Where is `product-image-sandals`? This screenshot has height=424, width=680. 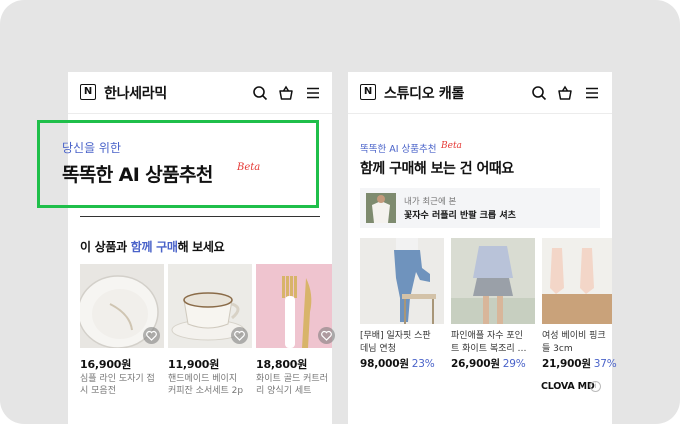 product-image-sandals is located at coordinates (577, 281).